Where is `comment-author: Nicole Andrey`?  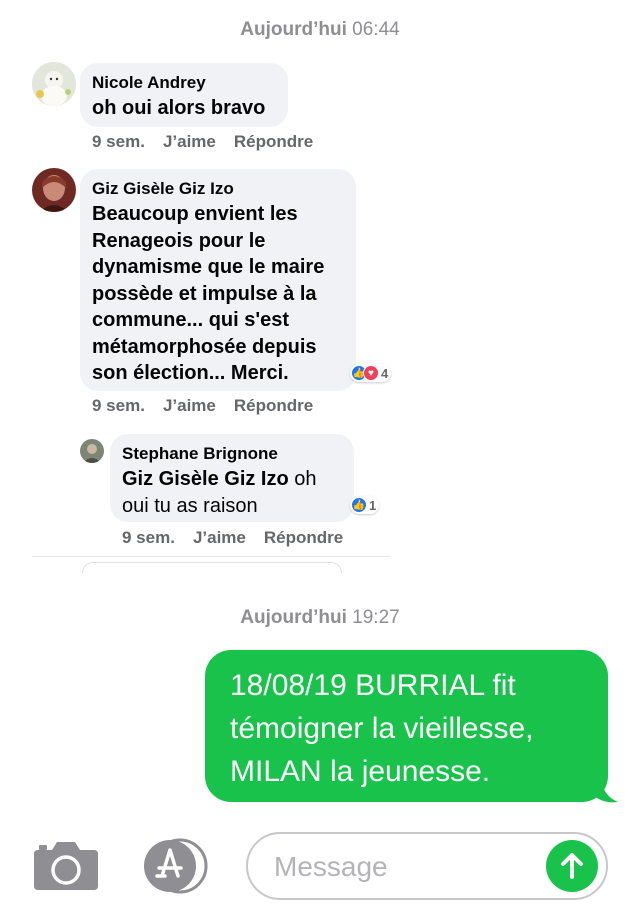
comment-author: Nicole Andrey is located at coordinates (149, 83).